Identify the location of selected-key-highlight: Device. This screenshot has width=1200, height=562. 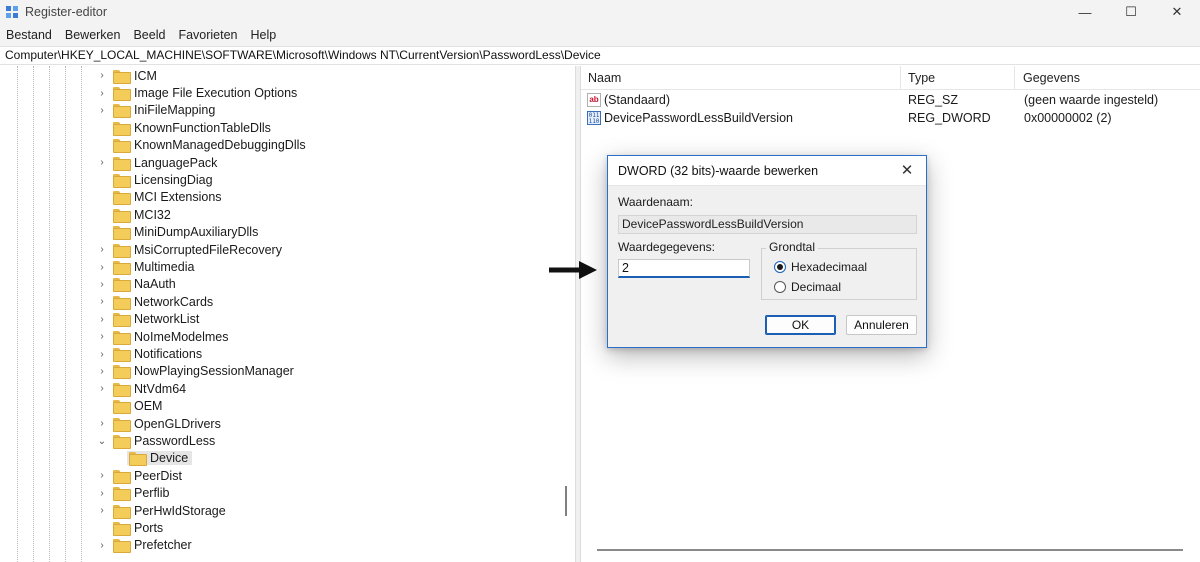
(160, 459).